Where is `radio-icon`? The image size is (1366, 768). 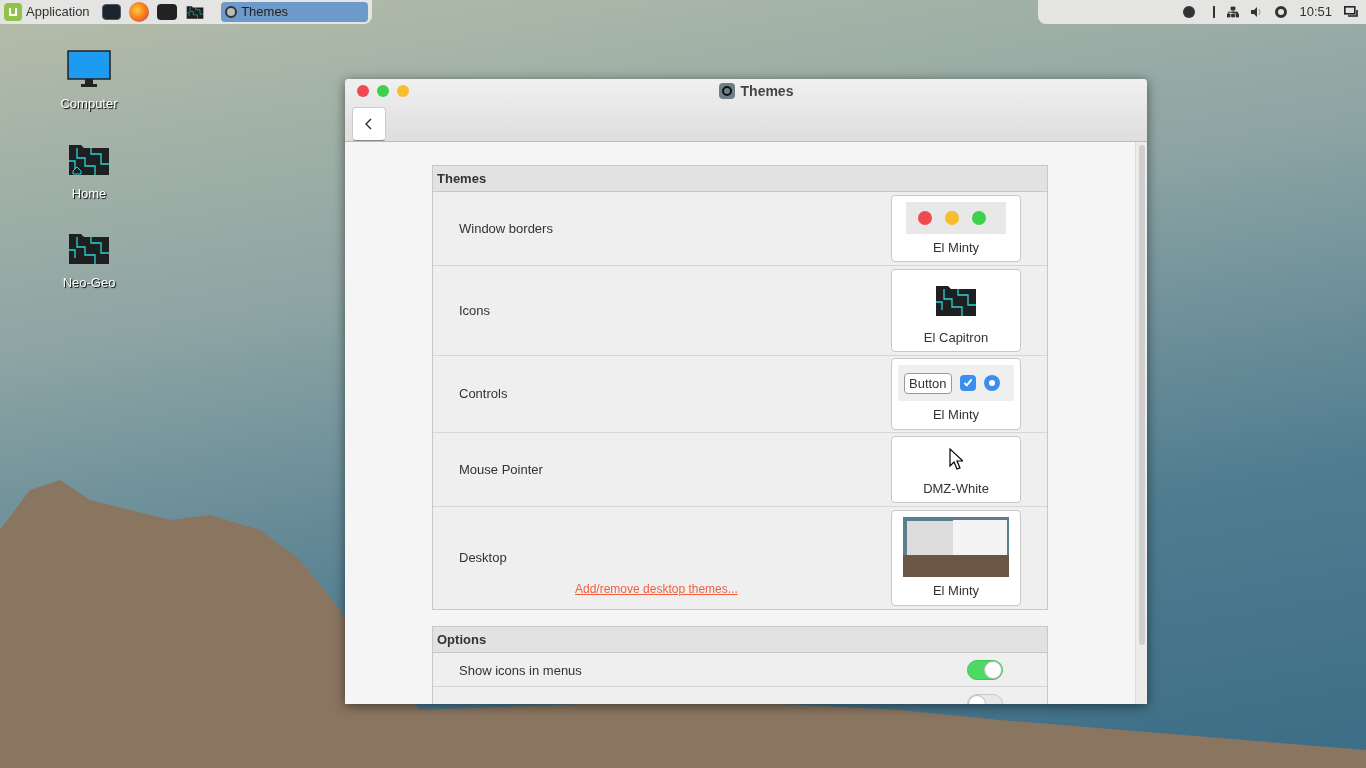 radio-icon is located at coordinates (991, 383).